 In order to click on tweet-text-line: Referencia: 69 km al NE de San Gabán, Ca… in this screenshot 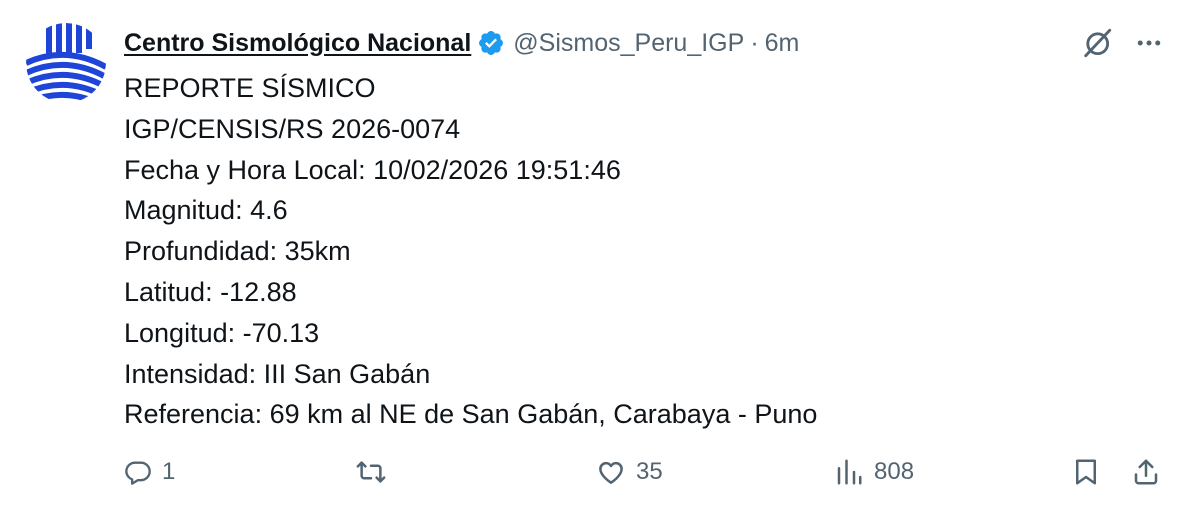, I will do `click(471, 414)`.